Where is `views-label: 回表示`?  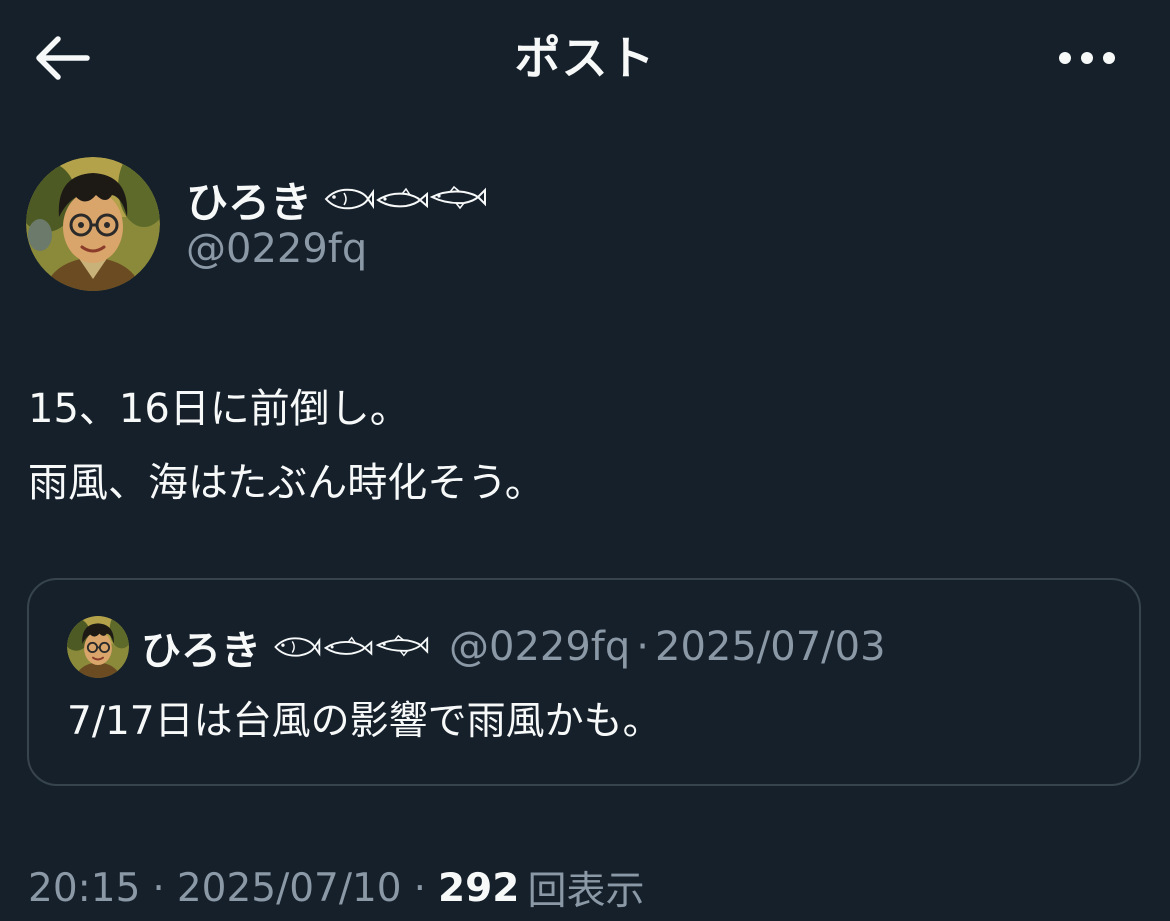
views-label: 回表示 is located at coordinates (586, 891).